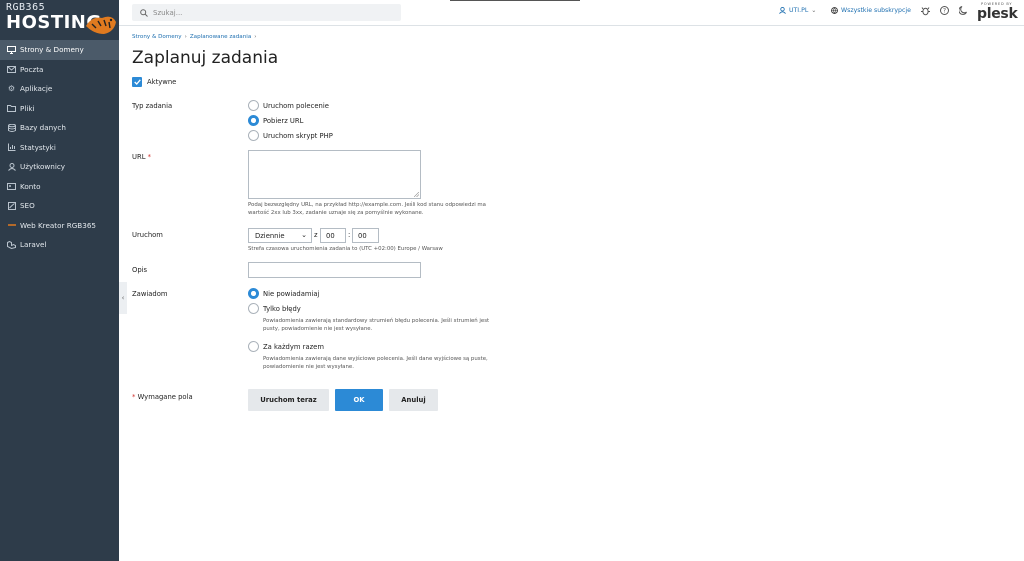 The width and height of the screenshot is (1024, 561). Describe the element at coordinates (291, 294) in the screenshot. I see `notify-option-none: Nie powiadamiaj` at that location.